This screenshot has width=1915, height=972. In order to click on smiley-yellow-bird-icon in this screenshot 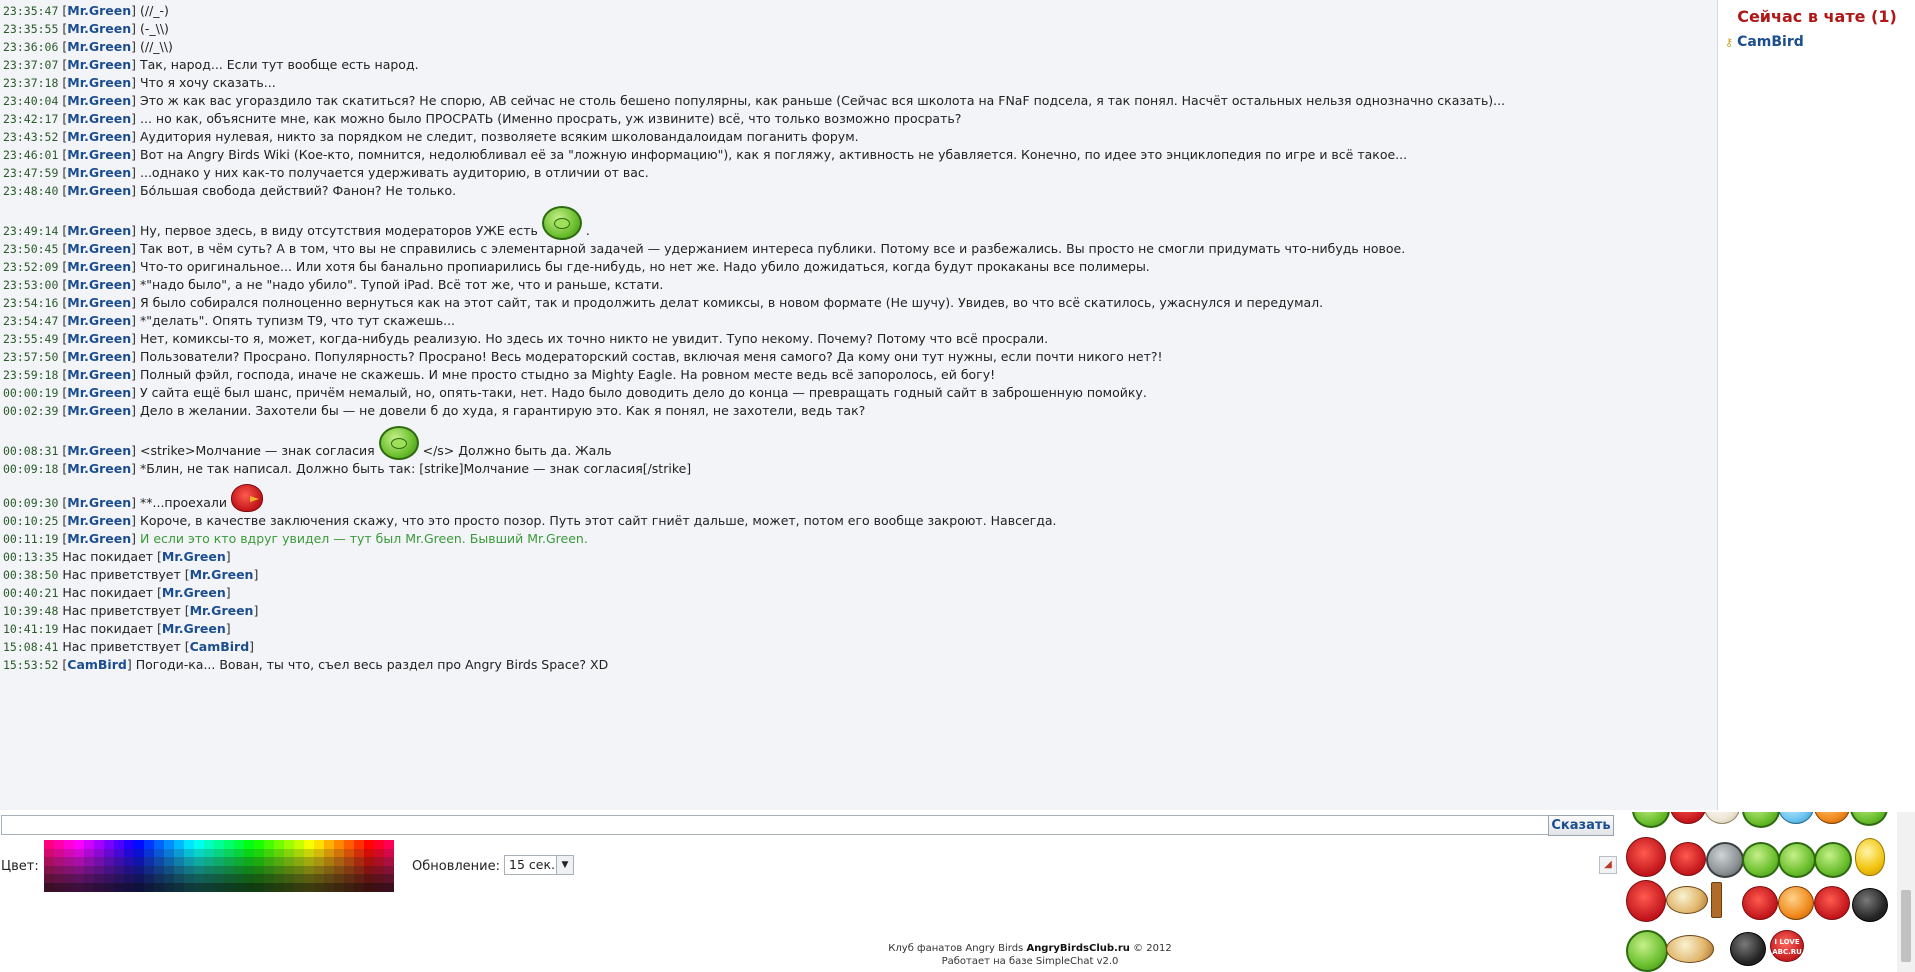, I will do `click(1690, 949)`.